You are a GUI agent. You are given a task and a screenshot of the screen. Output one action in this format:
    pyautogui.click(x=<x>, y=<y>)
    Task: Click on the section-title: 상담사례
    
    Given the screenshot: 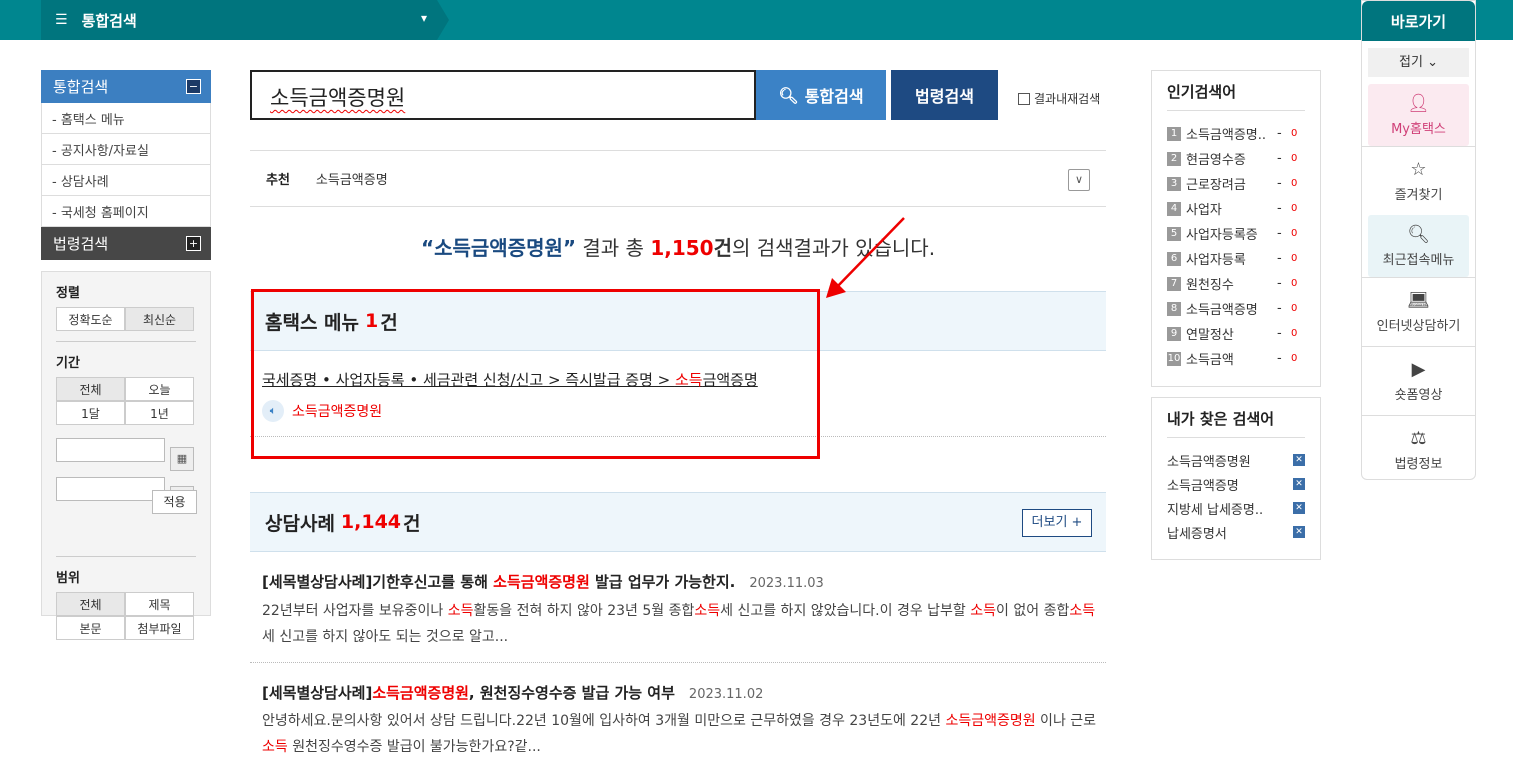 What is the action you would take?
    pyautogui.click(x=300, y=523)
    